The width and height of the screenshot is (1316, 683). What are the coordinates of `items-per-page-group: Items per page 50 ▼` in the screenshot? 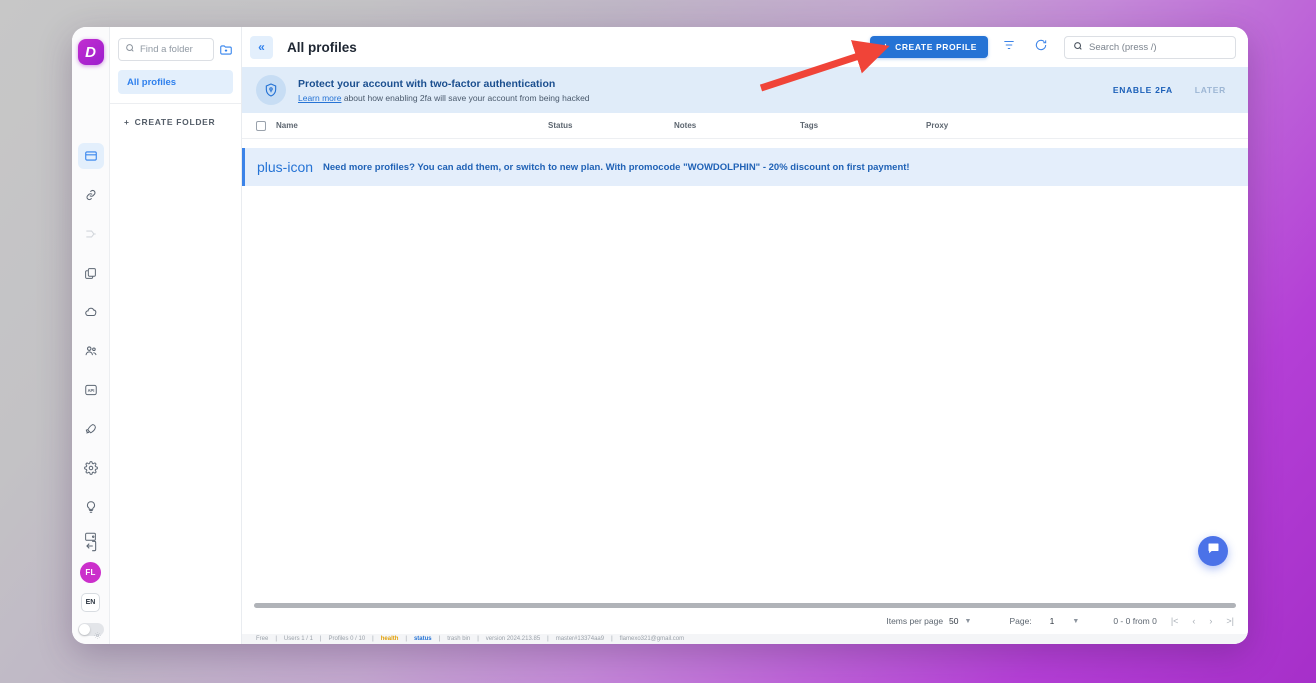 It's located at (928, 621).